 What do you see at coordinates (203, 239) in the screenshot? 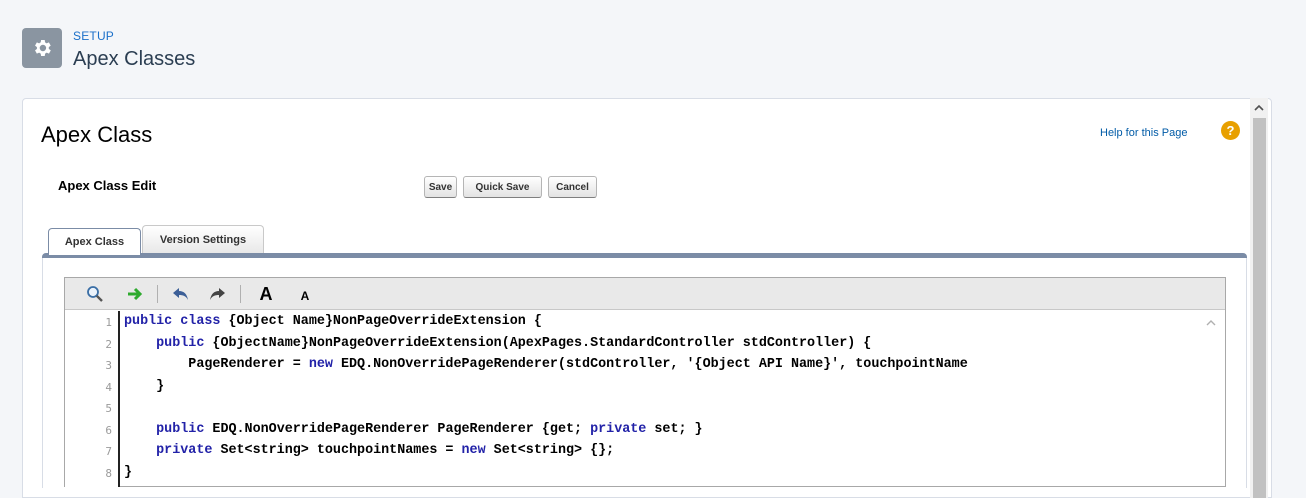
I see `tab-version-settings: Version Settings` at bounding box center [203, 239].